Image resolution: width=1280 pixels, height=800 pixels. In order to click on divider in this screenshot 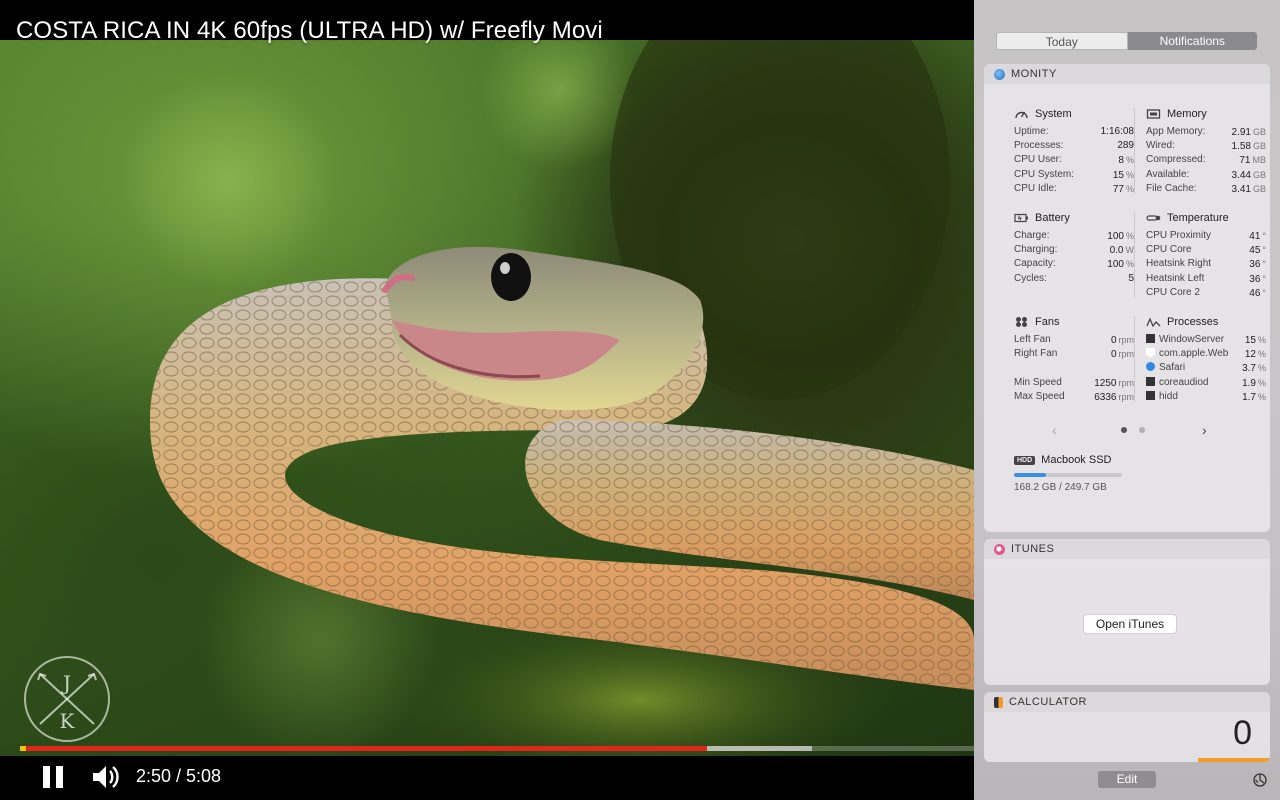, I will do `click(1134, 255)`.